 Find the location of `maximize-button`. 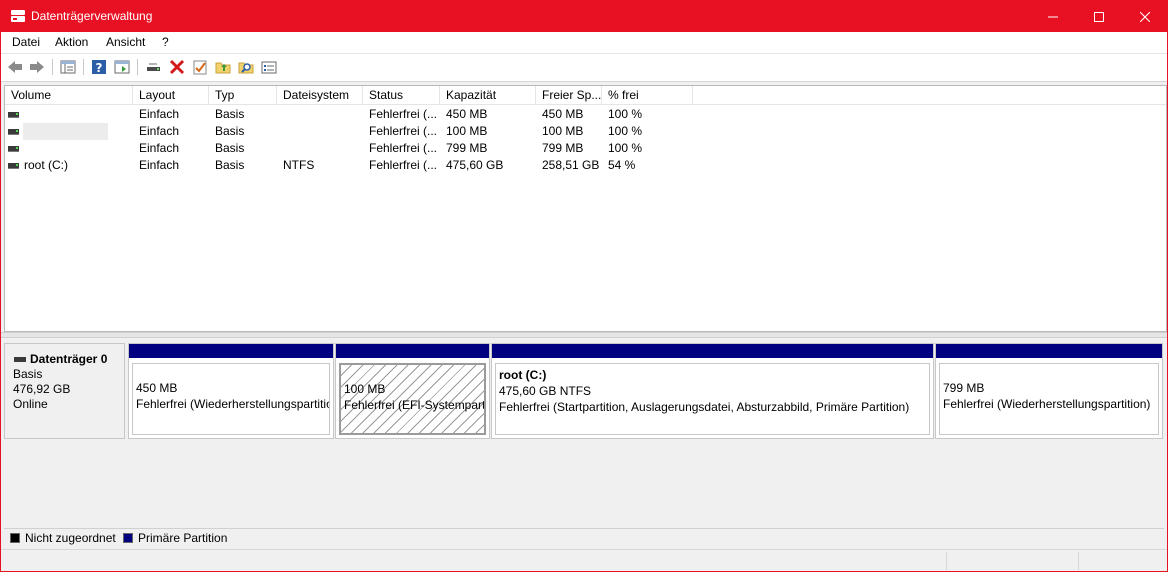

maximize-button is located at coordinates (1099, 16).